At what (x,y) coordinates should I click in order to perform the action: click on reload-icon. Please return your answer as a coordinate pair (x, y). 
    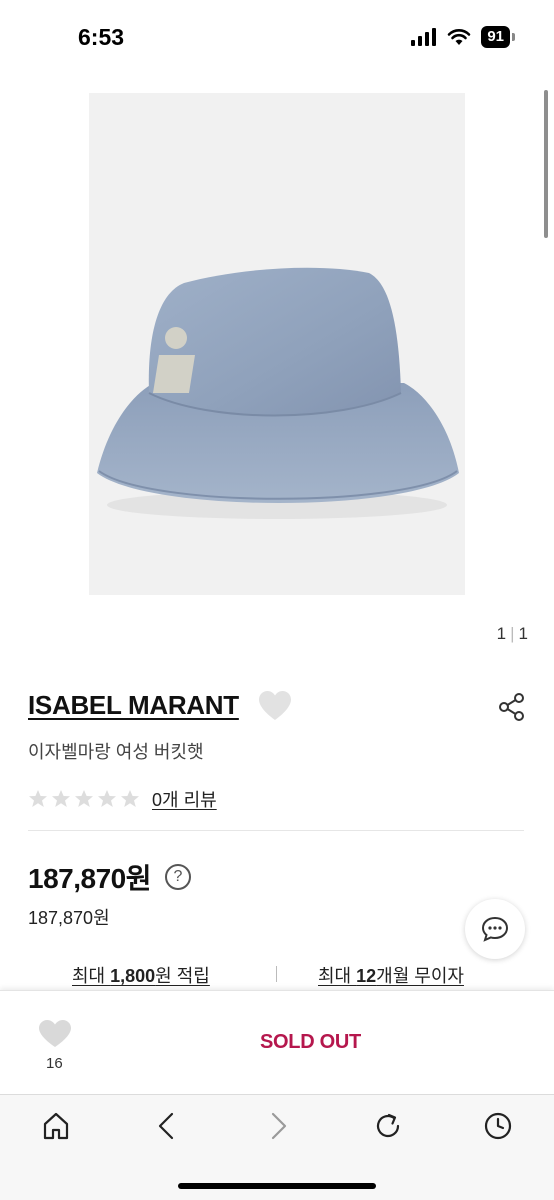
    Looking at the image, I should click on (388, 1126).